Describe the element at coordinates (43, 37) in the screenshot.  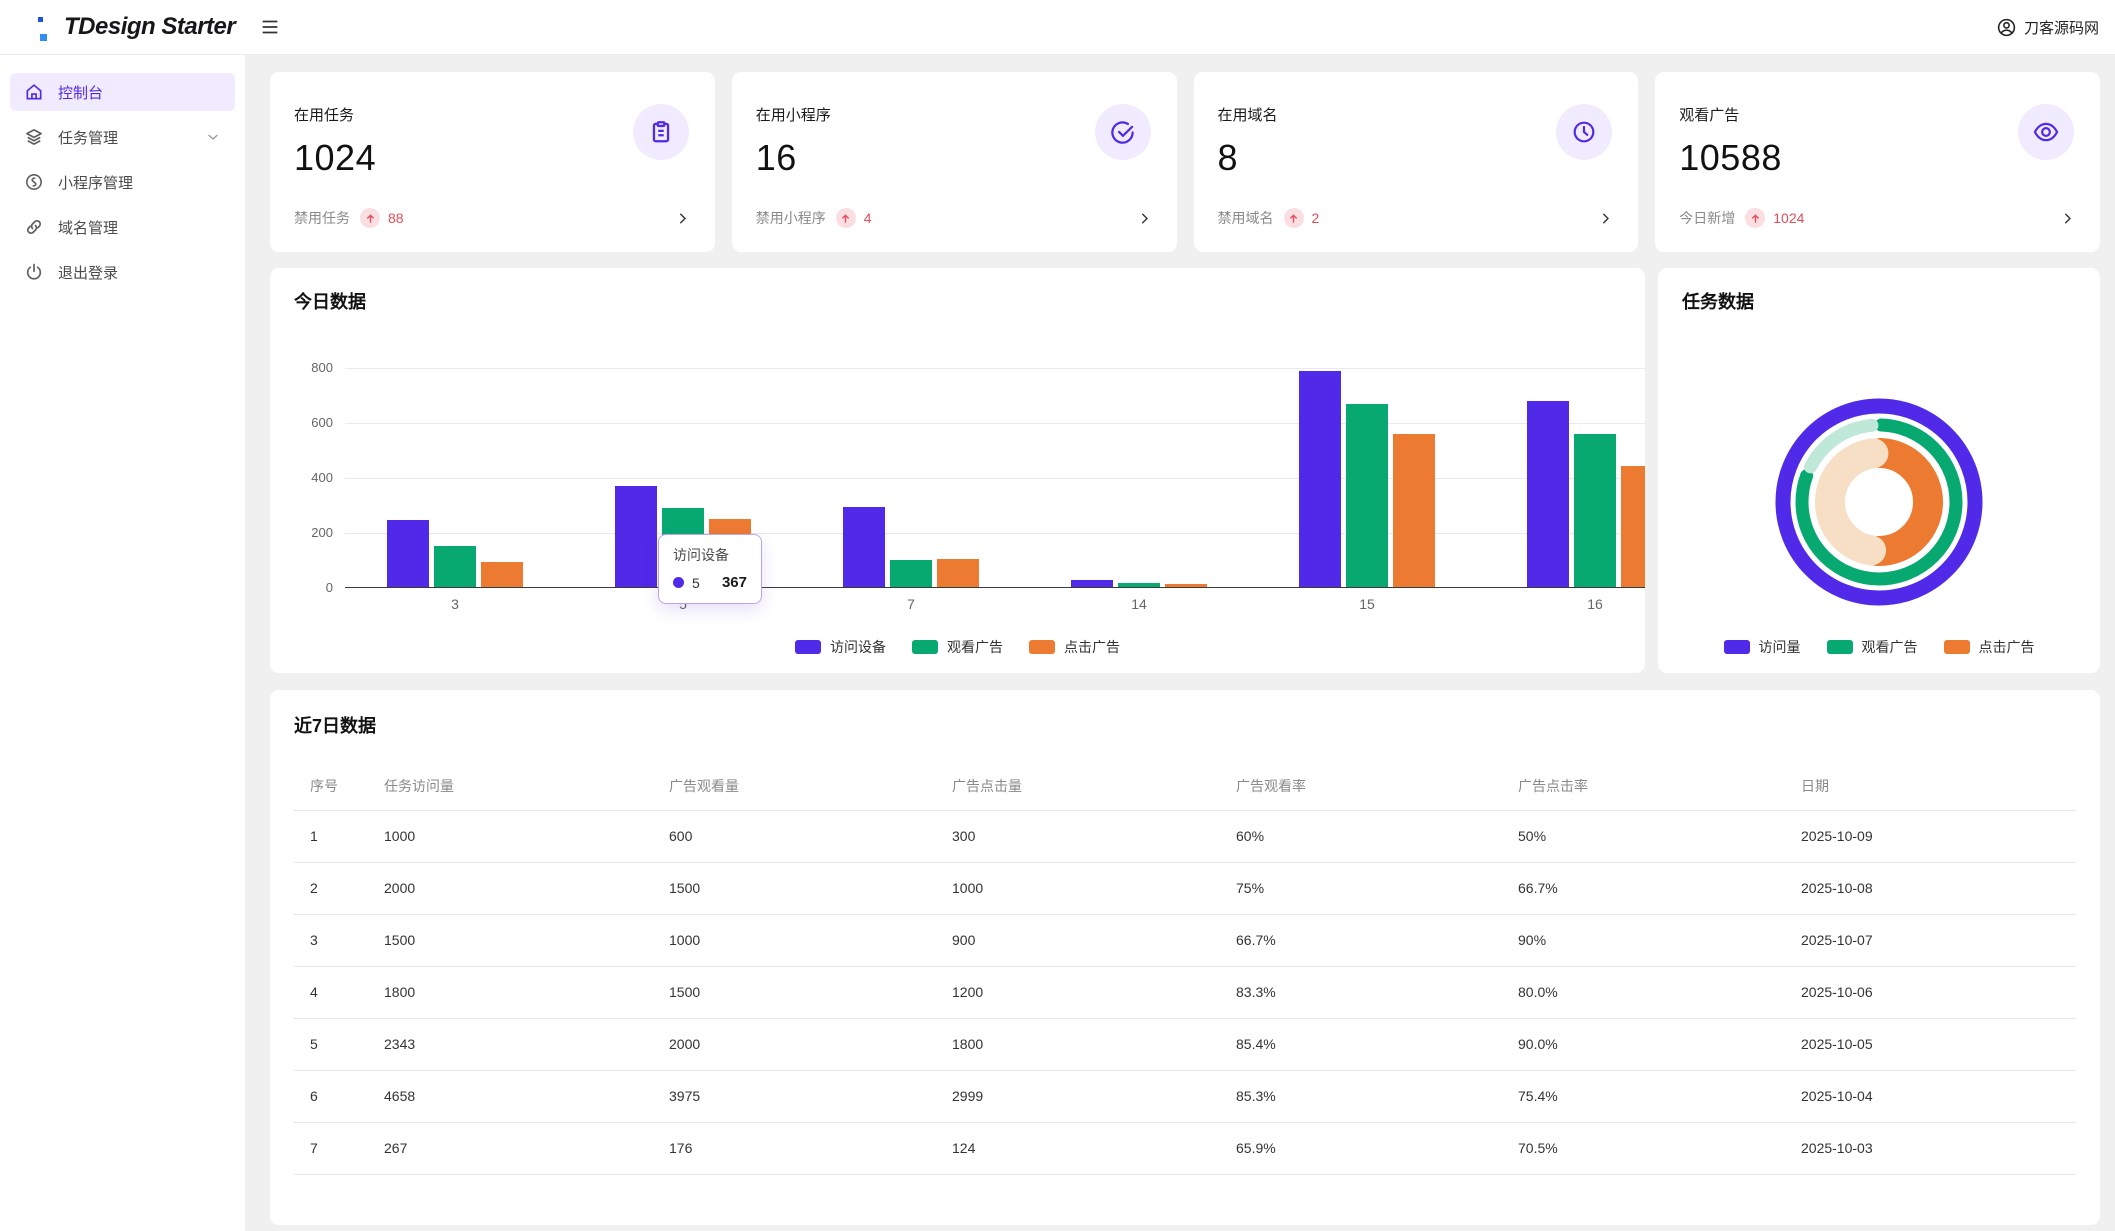
I see `logo-square-large` at that location.